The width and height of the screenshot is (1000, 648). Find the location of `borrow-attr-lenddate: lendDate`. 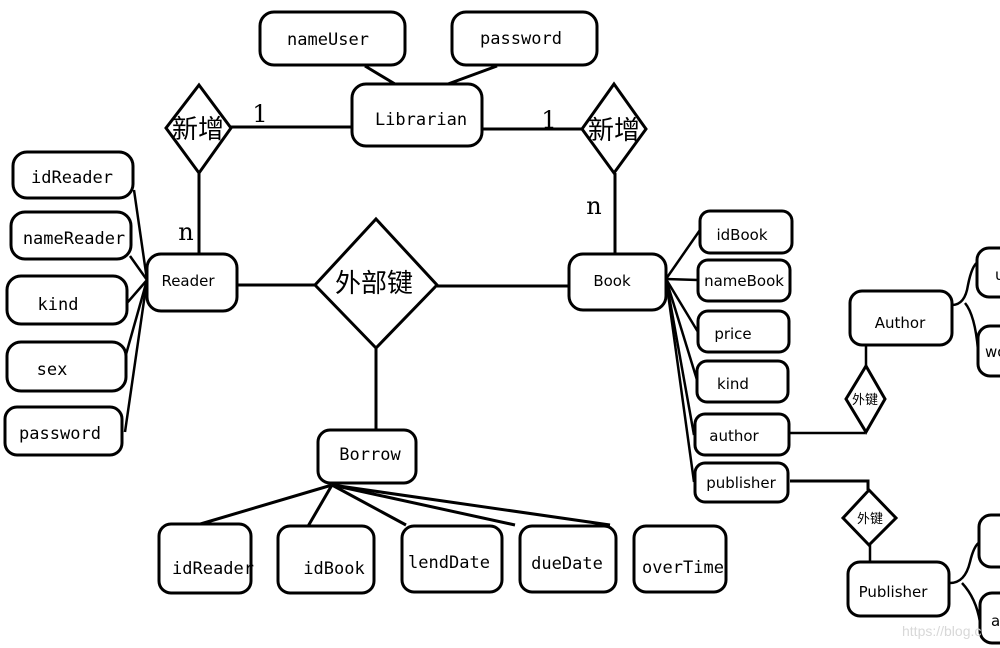

borrow-attr-lenddate: lendDate is located at coordinates (452, 559).